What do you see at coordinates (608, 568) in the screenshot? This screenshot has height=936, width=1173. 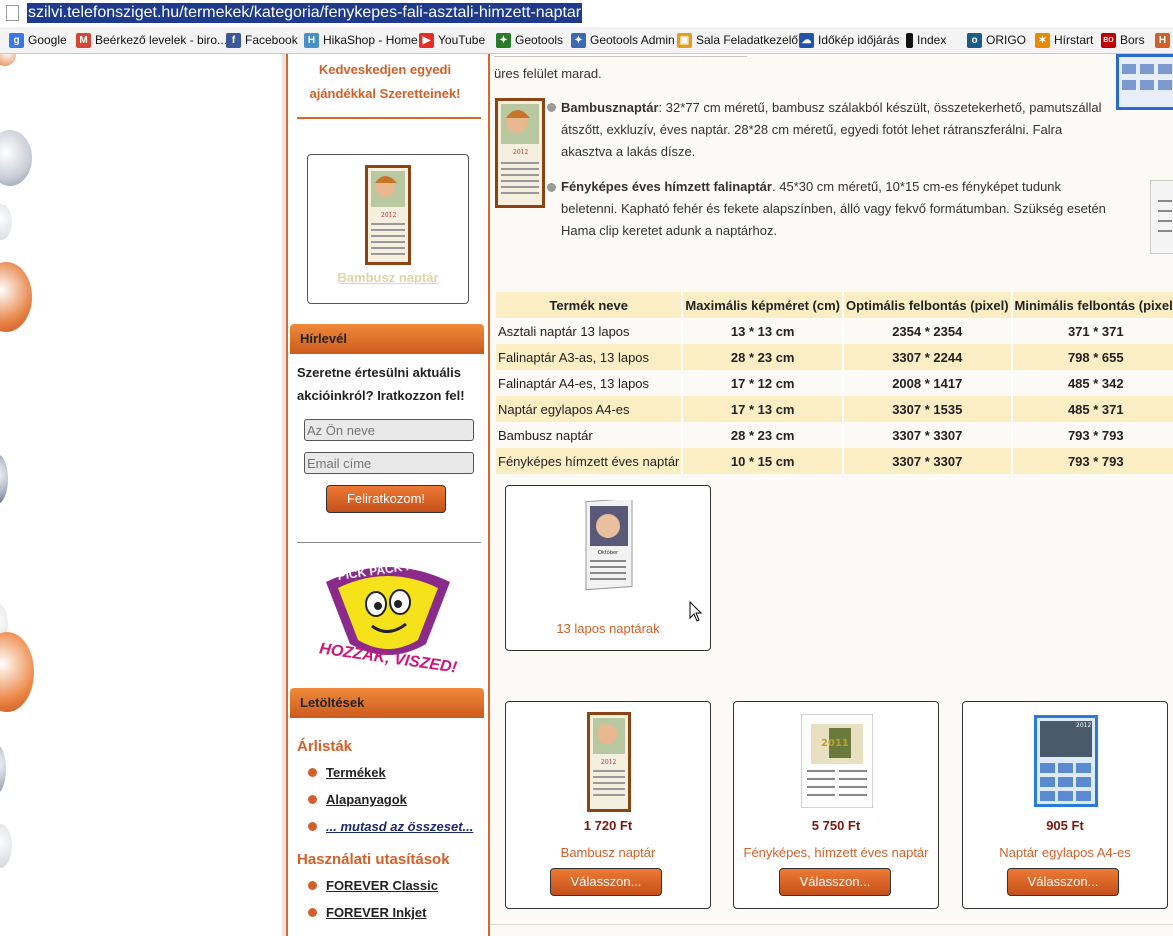 I see `category-card-13-lapos: Október 13 lapos naptárak` at bounding box center [608, 568].